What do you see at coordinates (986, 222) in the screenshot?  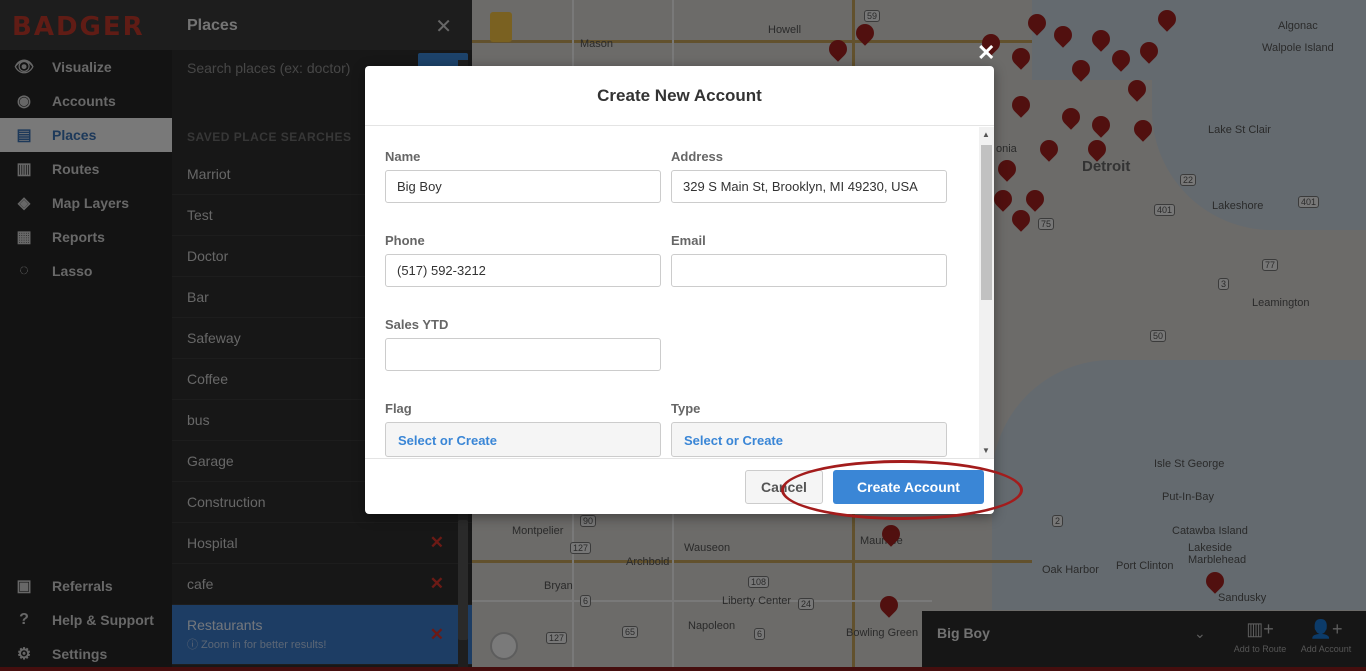 I see `scrollbar-thumb` at bounding box center [986, 222].